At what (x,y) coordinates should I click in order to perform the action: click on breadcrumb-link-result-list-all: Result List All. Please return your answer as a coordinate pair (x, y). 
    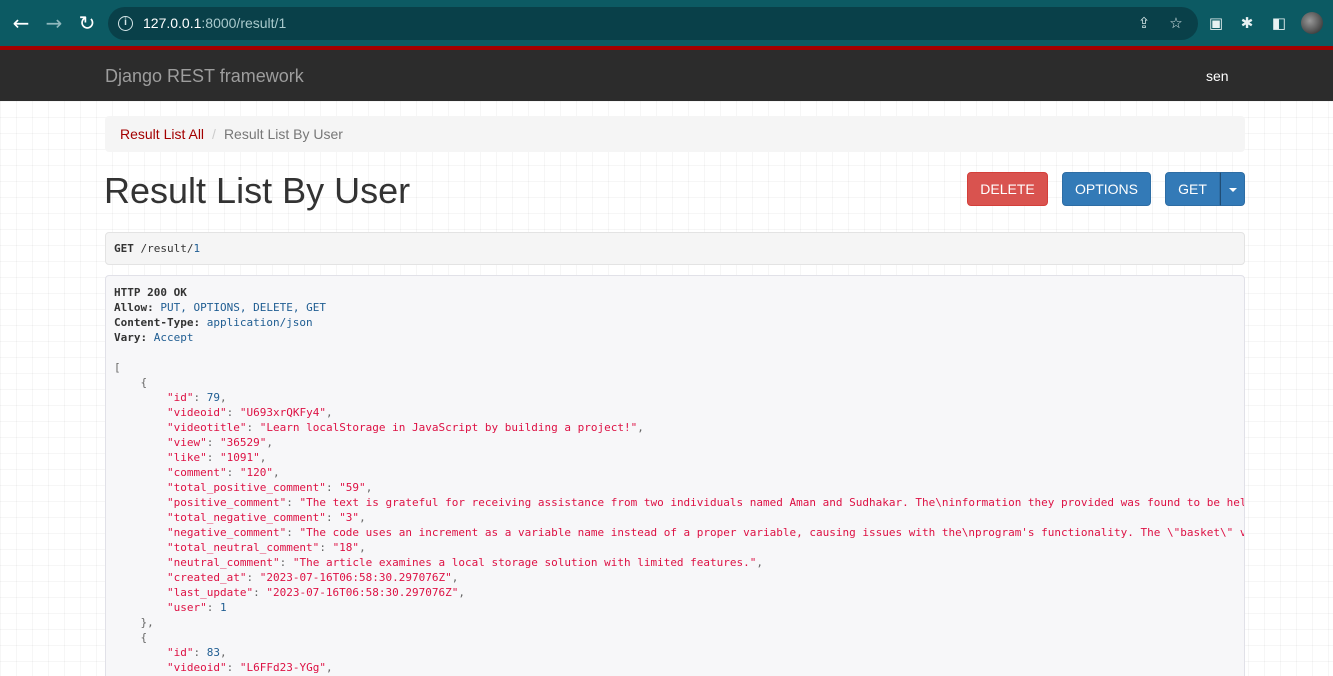
    Looking at the image, I should click on (162, 134).